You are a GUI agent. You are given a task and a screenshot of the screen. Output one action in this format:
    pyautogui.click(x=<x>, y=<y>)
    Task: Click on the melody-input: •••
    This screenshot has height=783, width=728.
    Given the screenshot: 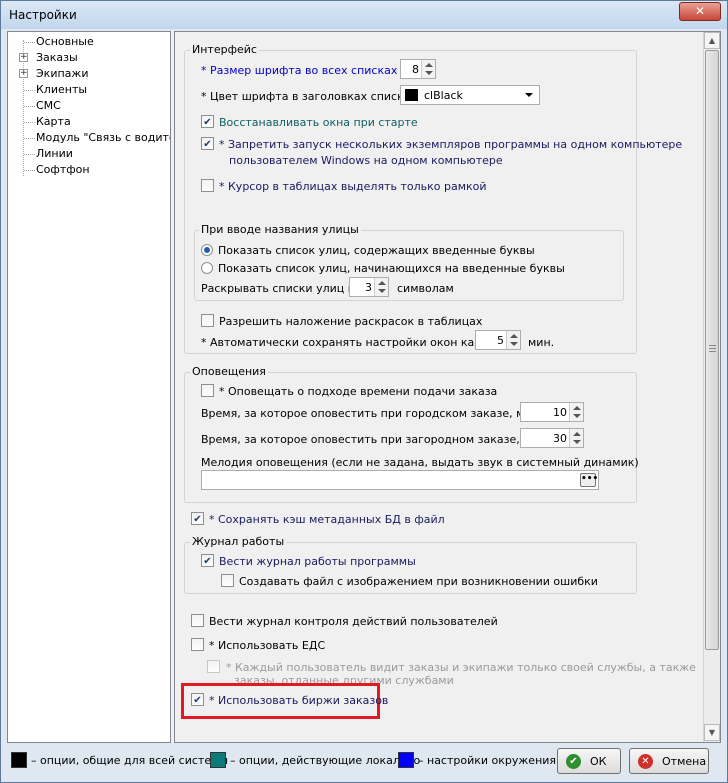 What is the action you would take?
    pyautogui.click(x=400, y=480)
    